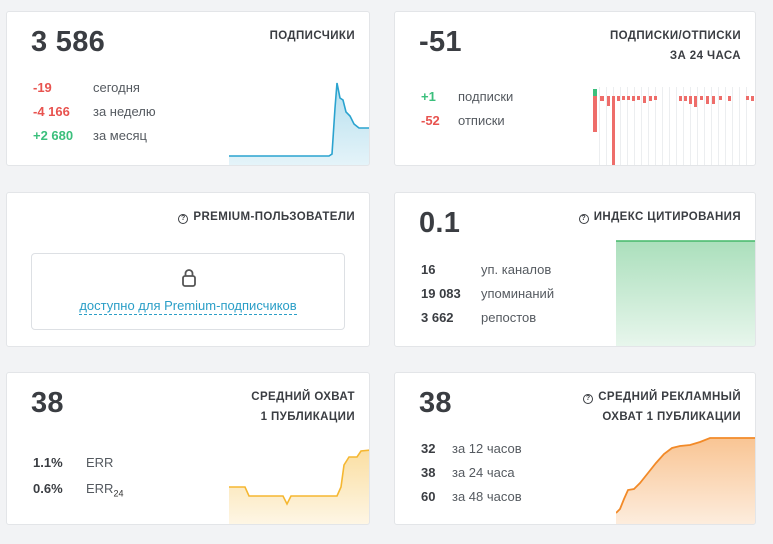 The height and width of the screenshot is (544, 773). Describe the element at coordinates (428, 472) in the screenshot. I see `stat-value: 38` at that location.